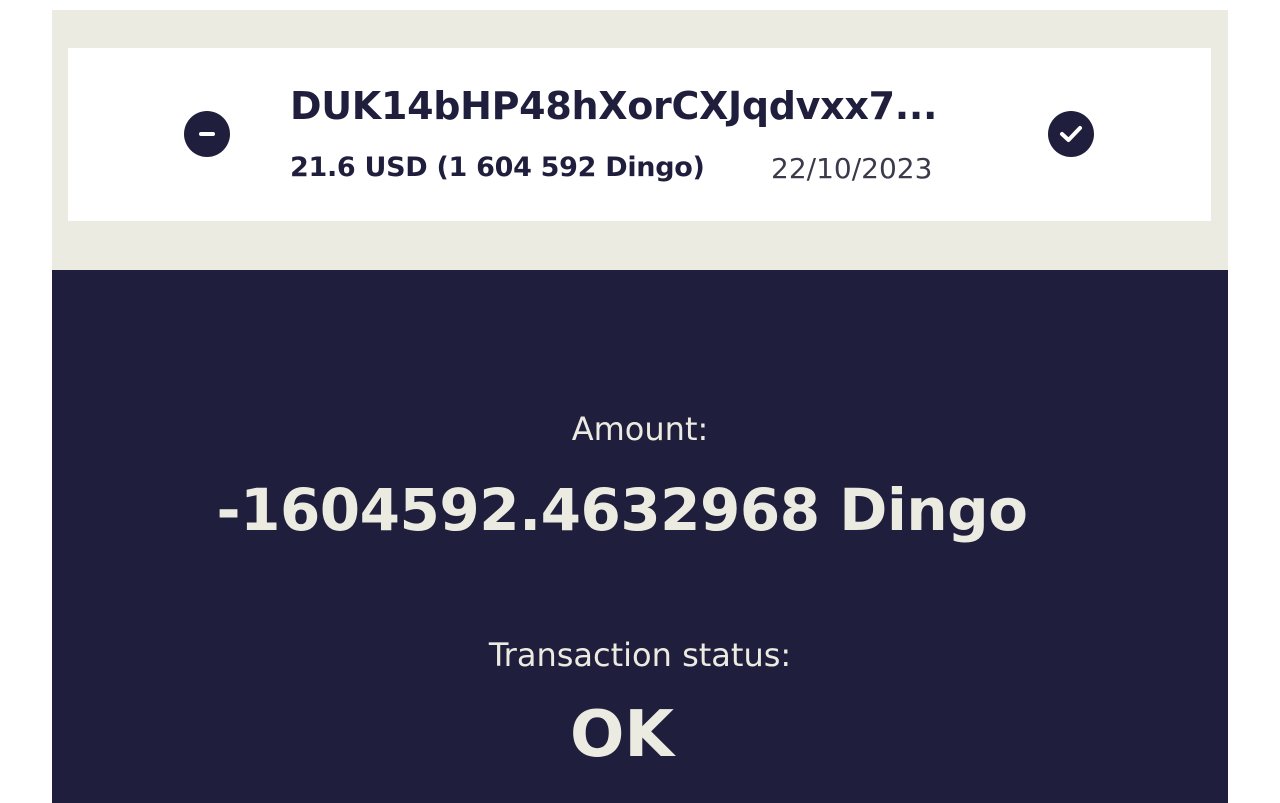  What do you see at coordinates (622, 735) in the screenshot?
I see `transaction-status-value: OK` at bounding box center [622, 735].